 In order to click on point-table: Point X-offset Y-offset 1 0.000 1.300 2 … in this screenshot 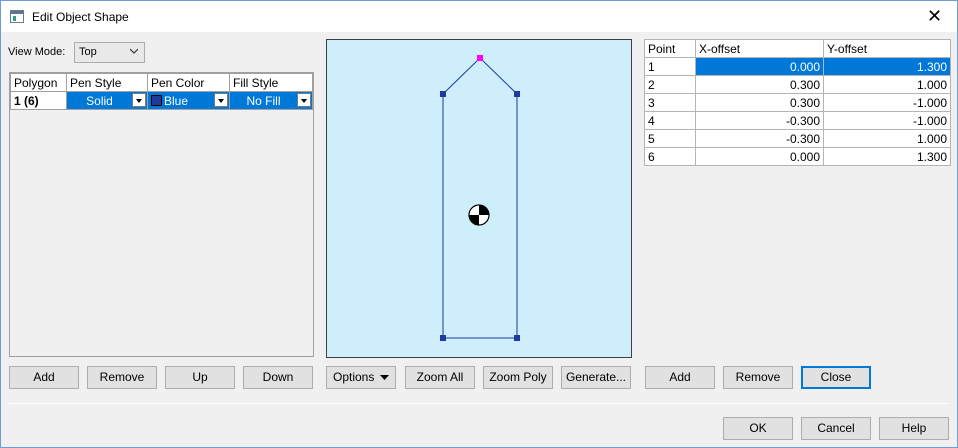, I will do `click(797, 102)`.